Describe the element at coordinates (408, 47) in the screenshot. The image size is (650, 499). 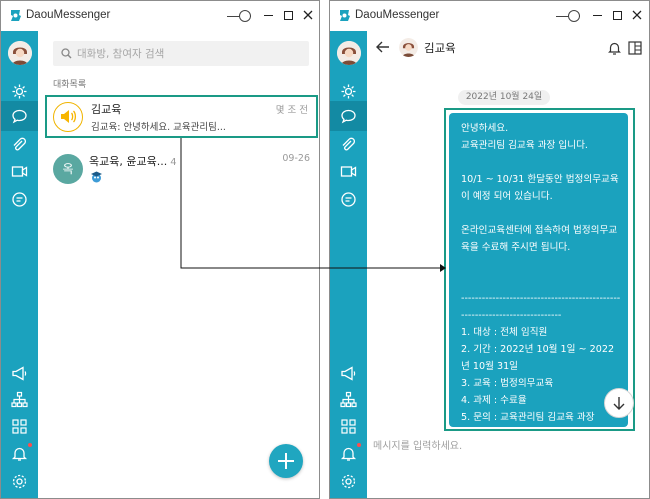
I see `chat-avatar` at that location.